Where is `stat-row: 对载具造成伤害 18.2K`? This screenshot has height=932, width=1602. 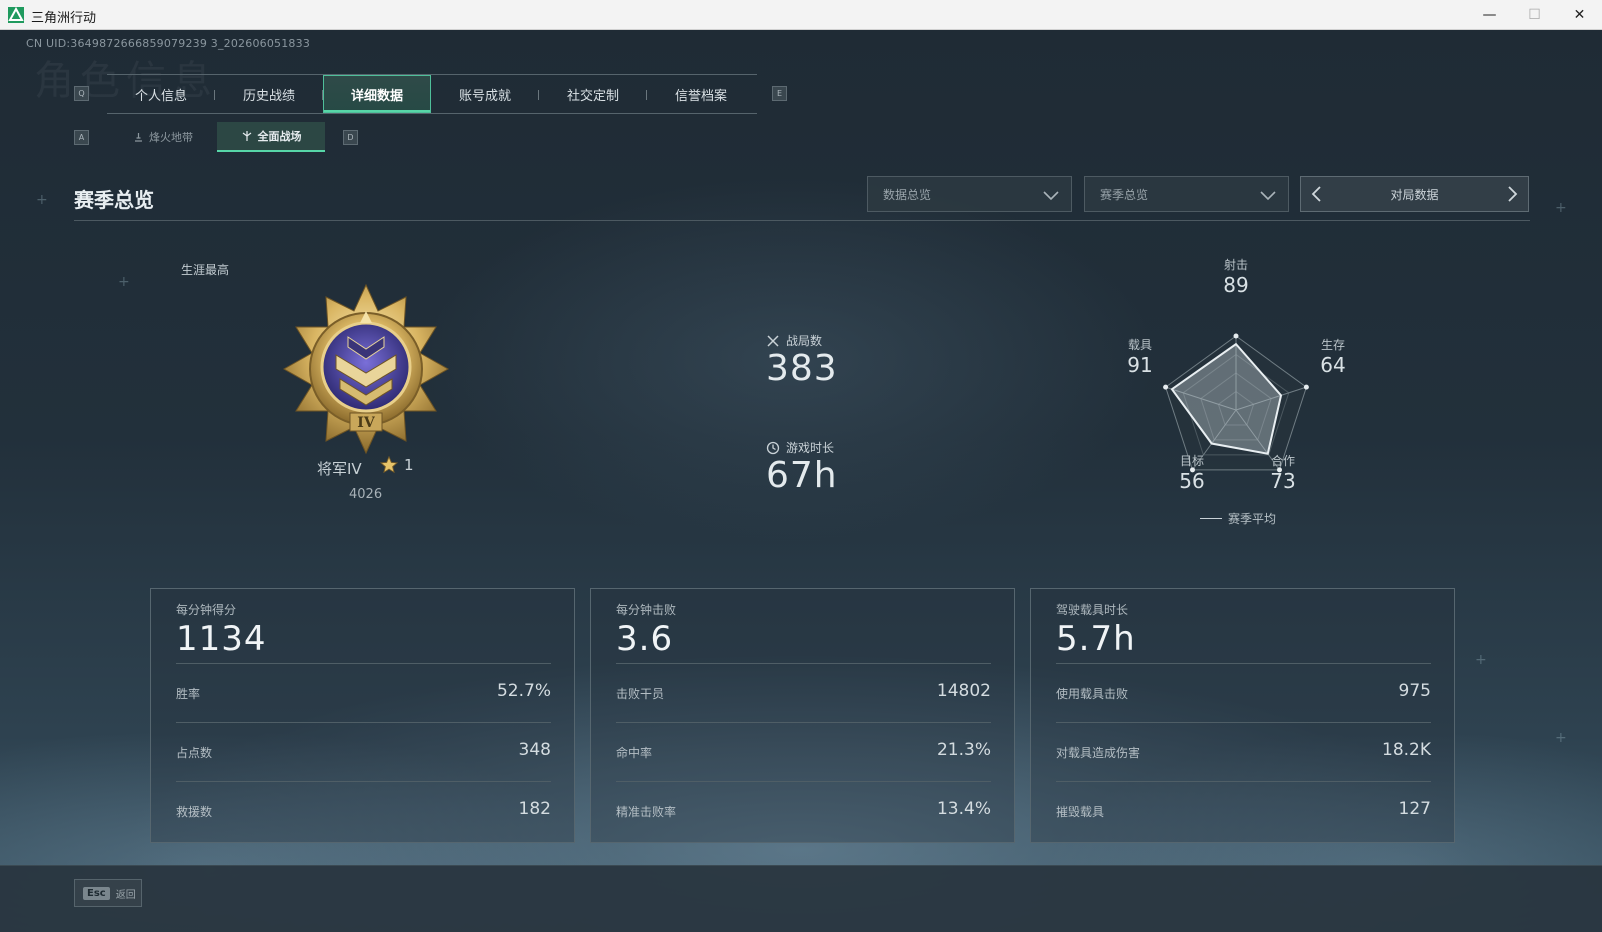 stat-row: 对载具造成伤害 18.2K is located at coordinates (1243, 751).